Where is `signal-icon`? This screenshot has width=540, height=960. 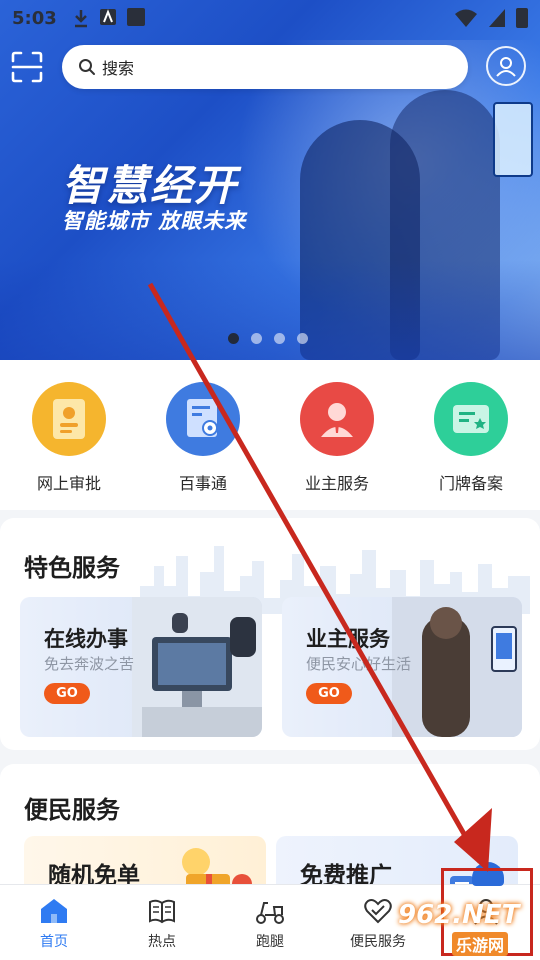 signal-icon is located at coordinates (497, 18).